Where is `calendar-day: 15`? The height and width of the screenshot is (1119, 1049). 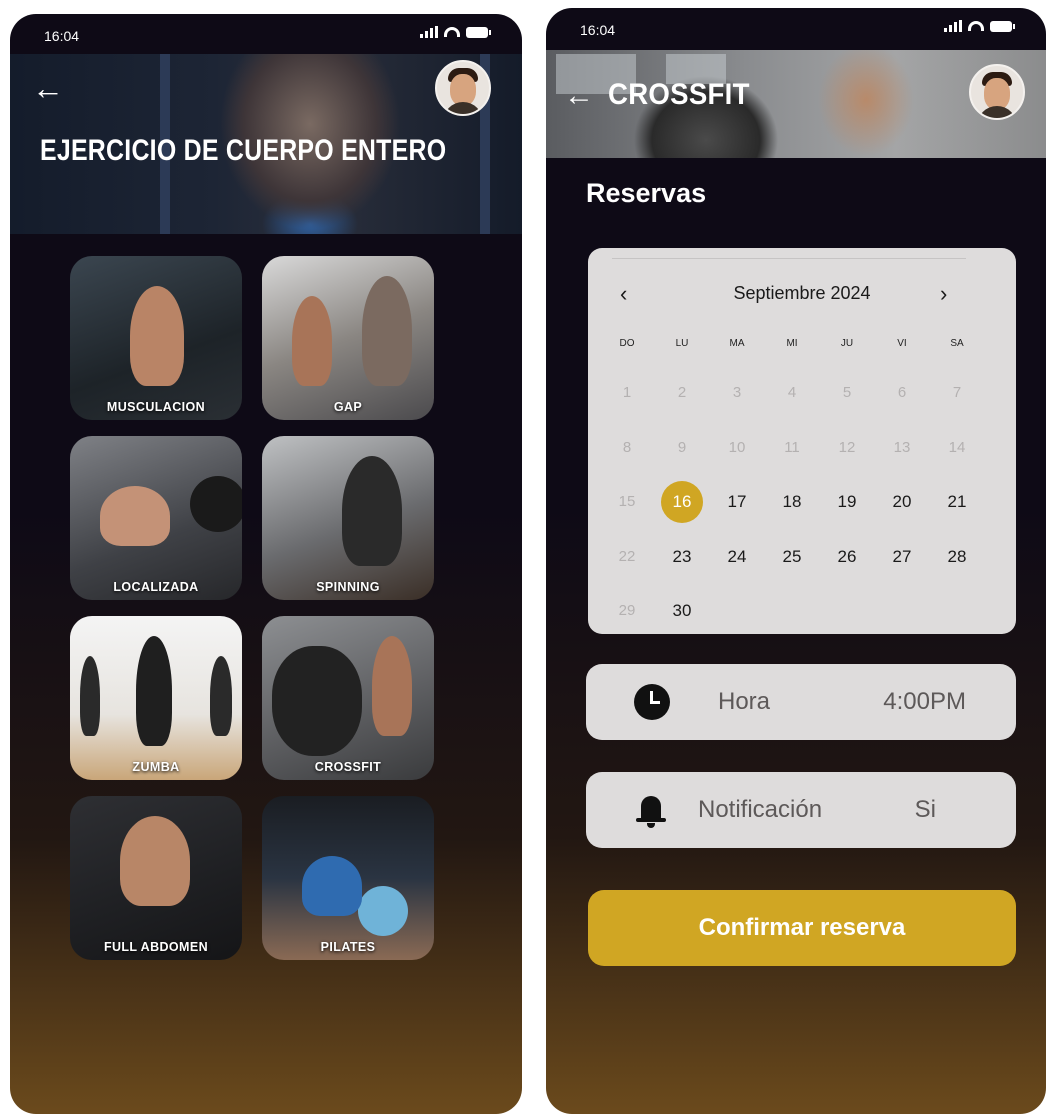
calendar-day: 15 is located at coordinates (627, 502).